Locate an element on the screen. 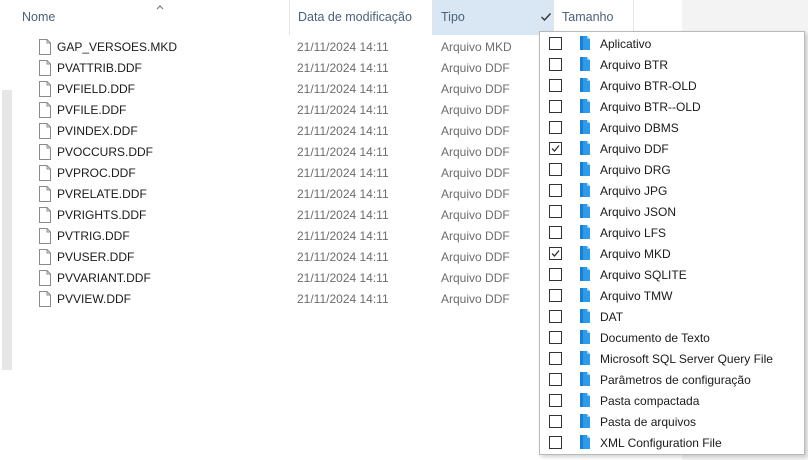 This screenshot has height=460, width=808. filter-item: XML Configuration File is located at coordinates (672, 442).